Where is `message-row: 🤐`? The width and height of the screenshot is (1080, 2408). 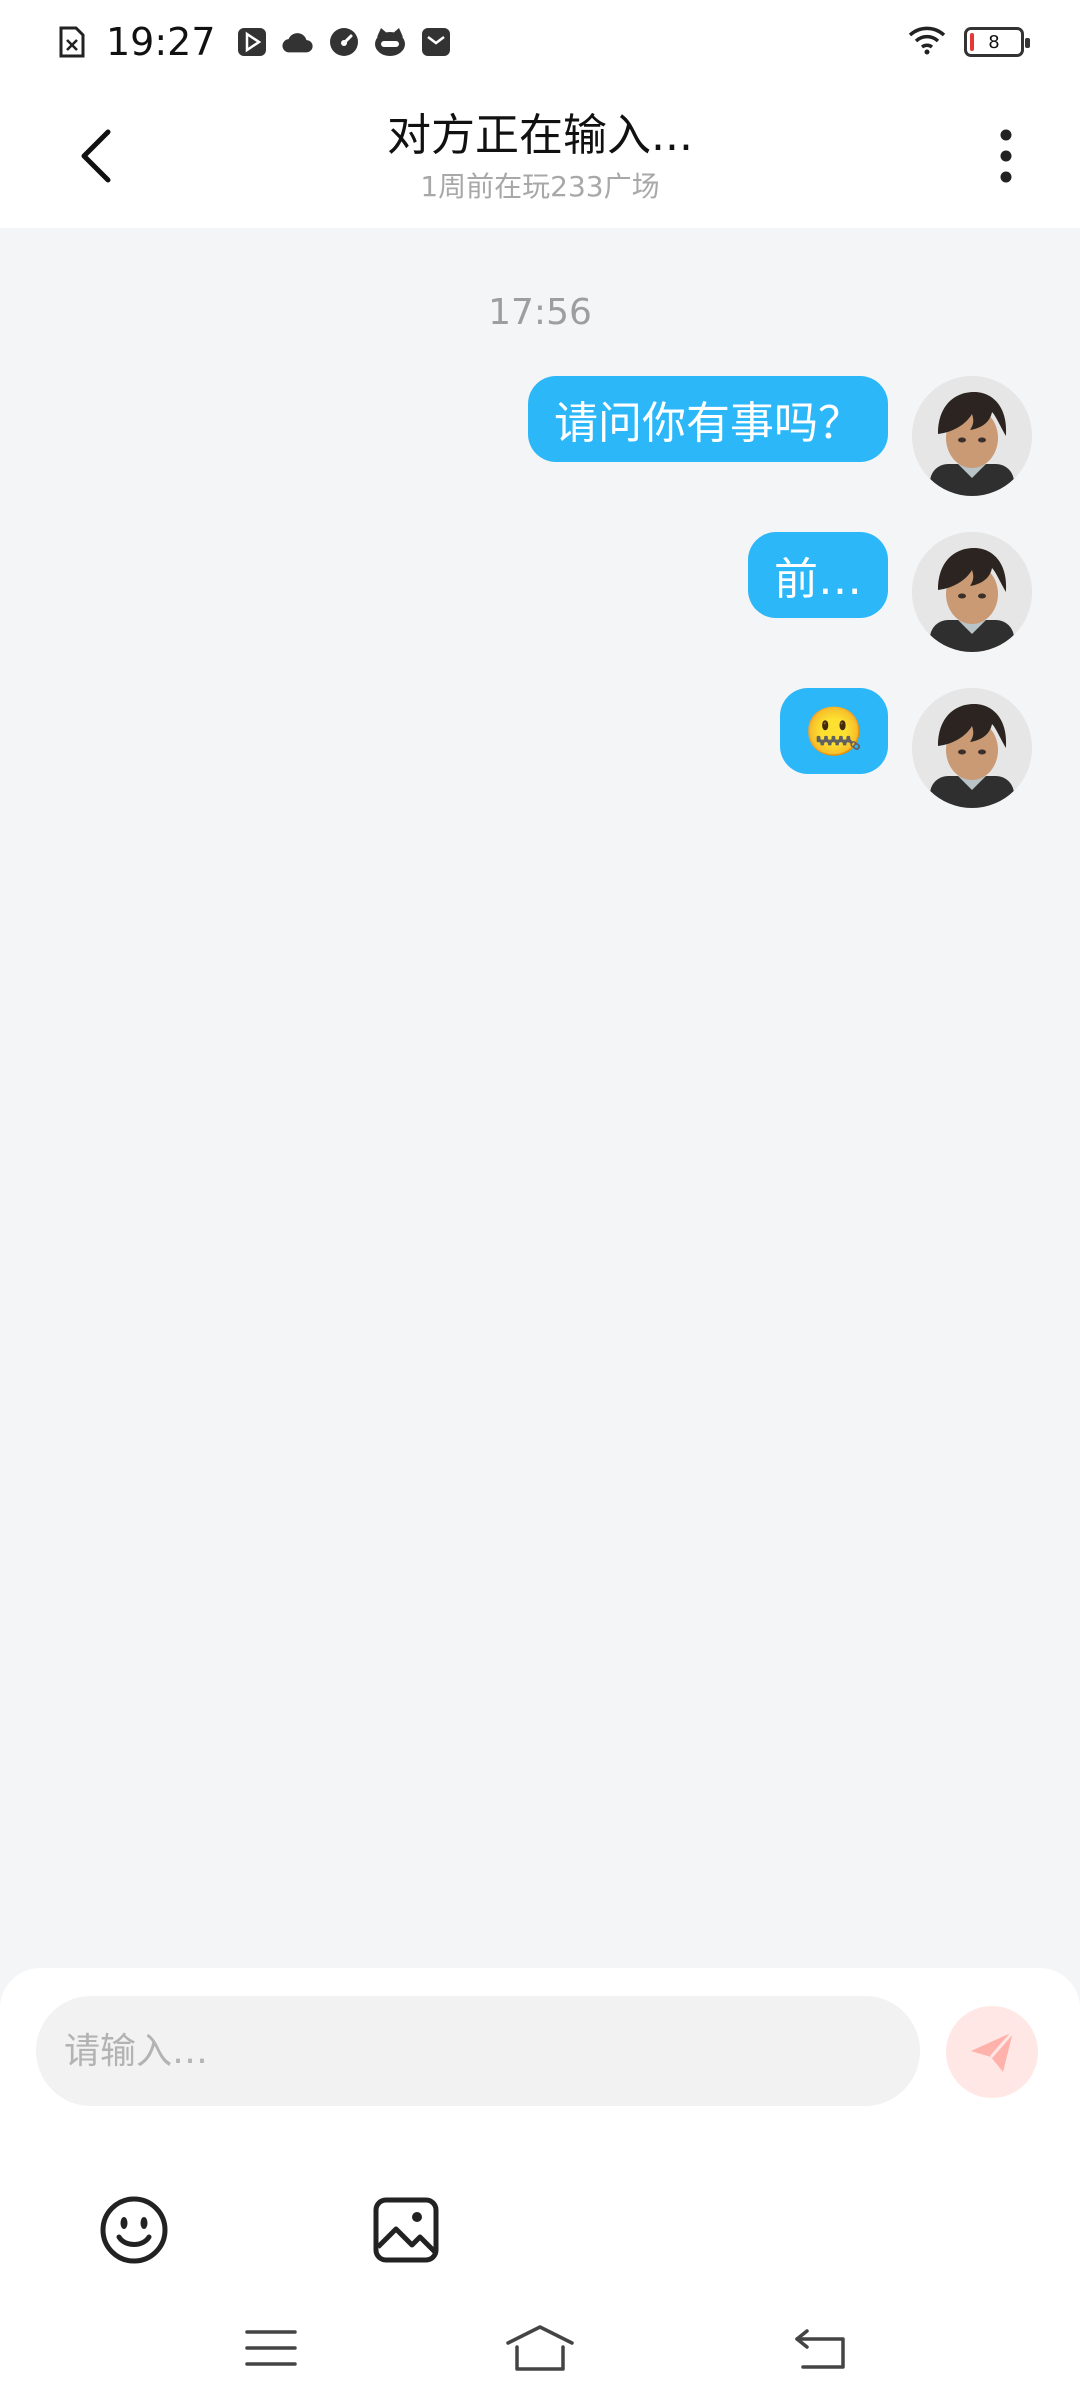 message-row: 🤐 is located at coordinates (906, 750).